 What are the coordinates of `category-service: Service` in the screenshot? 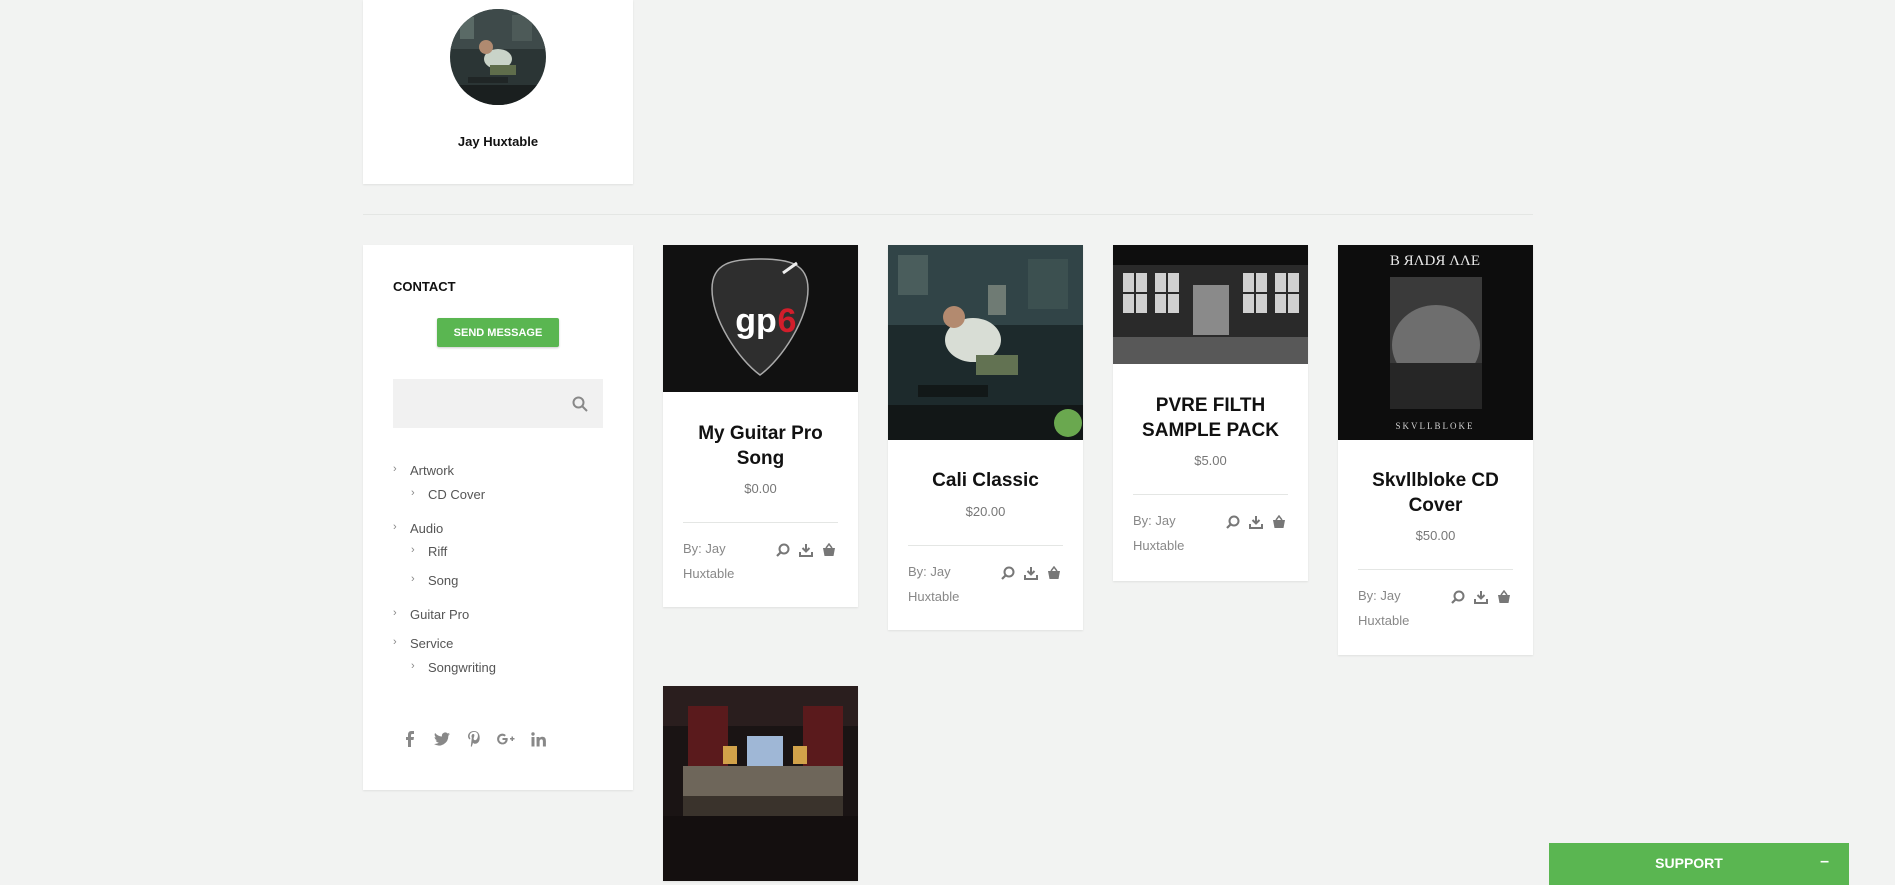 It's located at (431, 643).